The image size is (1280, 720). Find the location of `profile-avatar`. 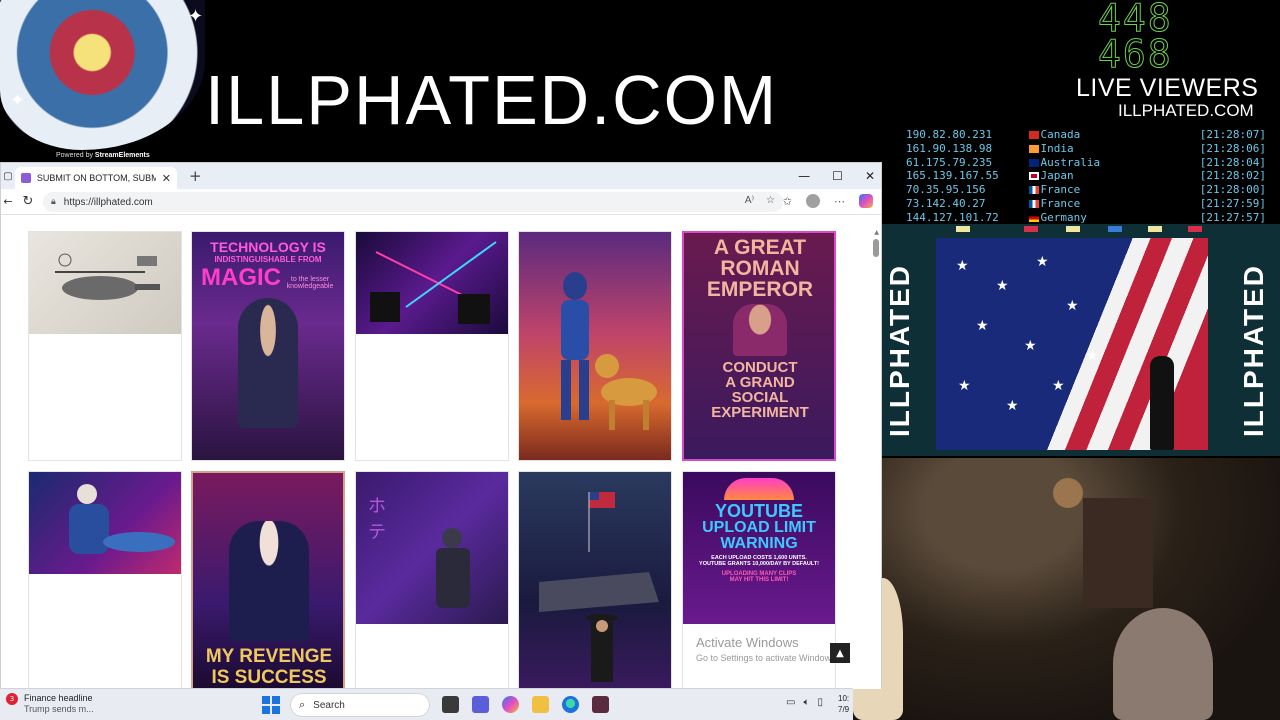

profile-avatar is located at coordinates (813, 201).